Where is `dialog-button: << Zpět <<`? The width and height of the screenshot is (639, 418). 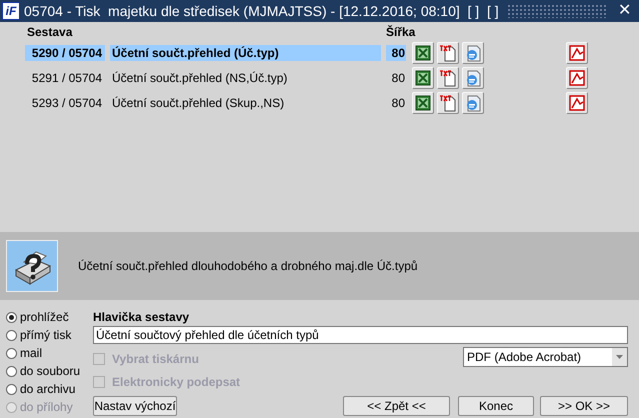
dialog-button: << Zpět << is located at coordinates (396, 406).